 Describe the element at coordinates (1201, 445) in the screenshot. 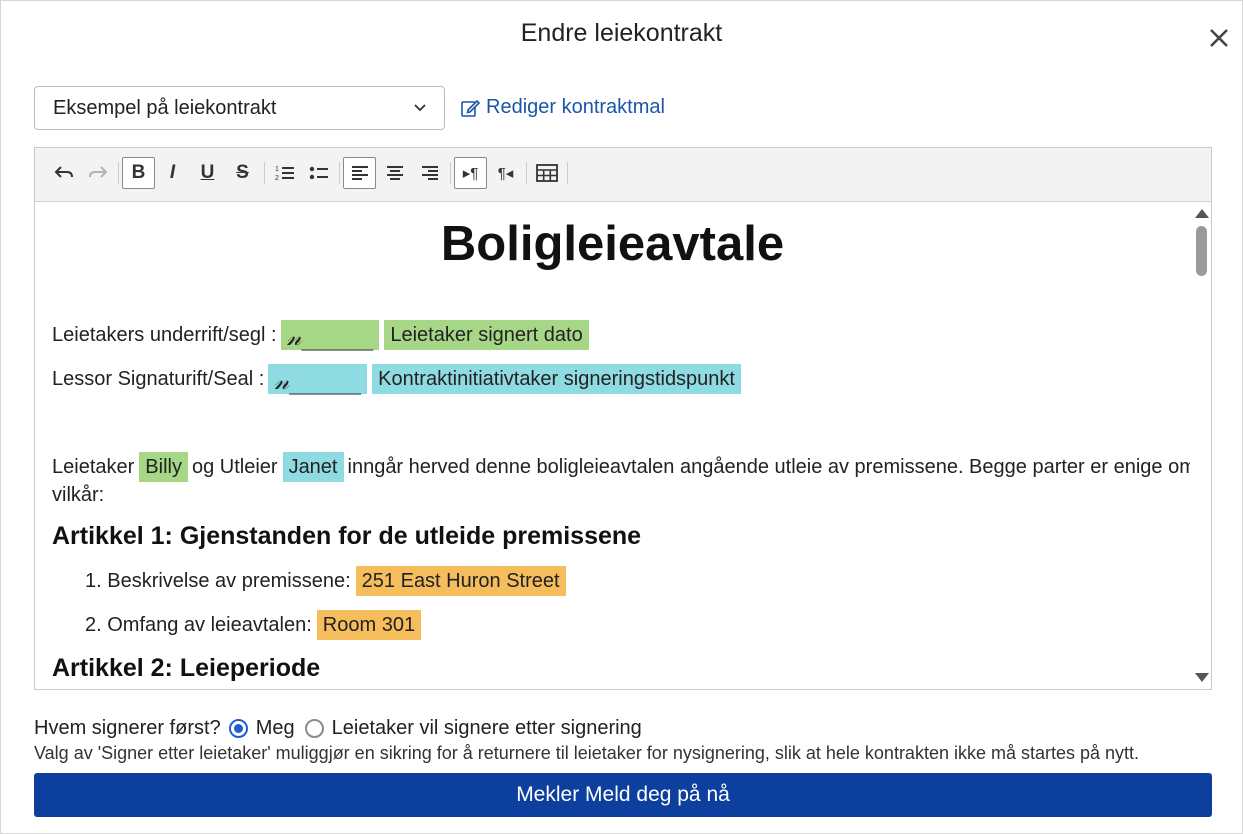

I see `editor-scrollbar` at that location.